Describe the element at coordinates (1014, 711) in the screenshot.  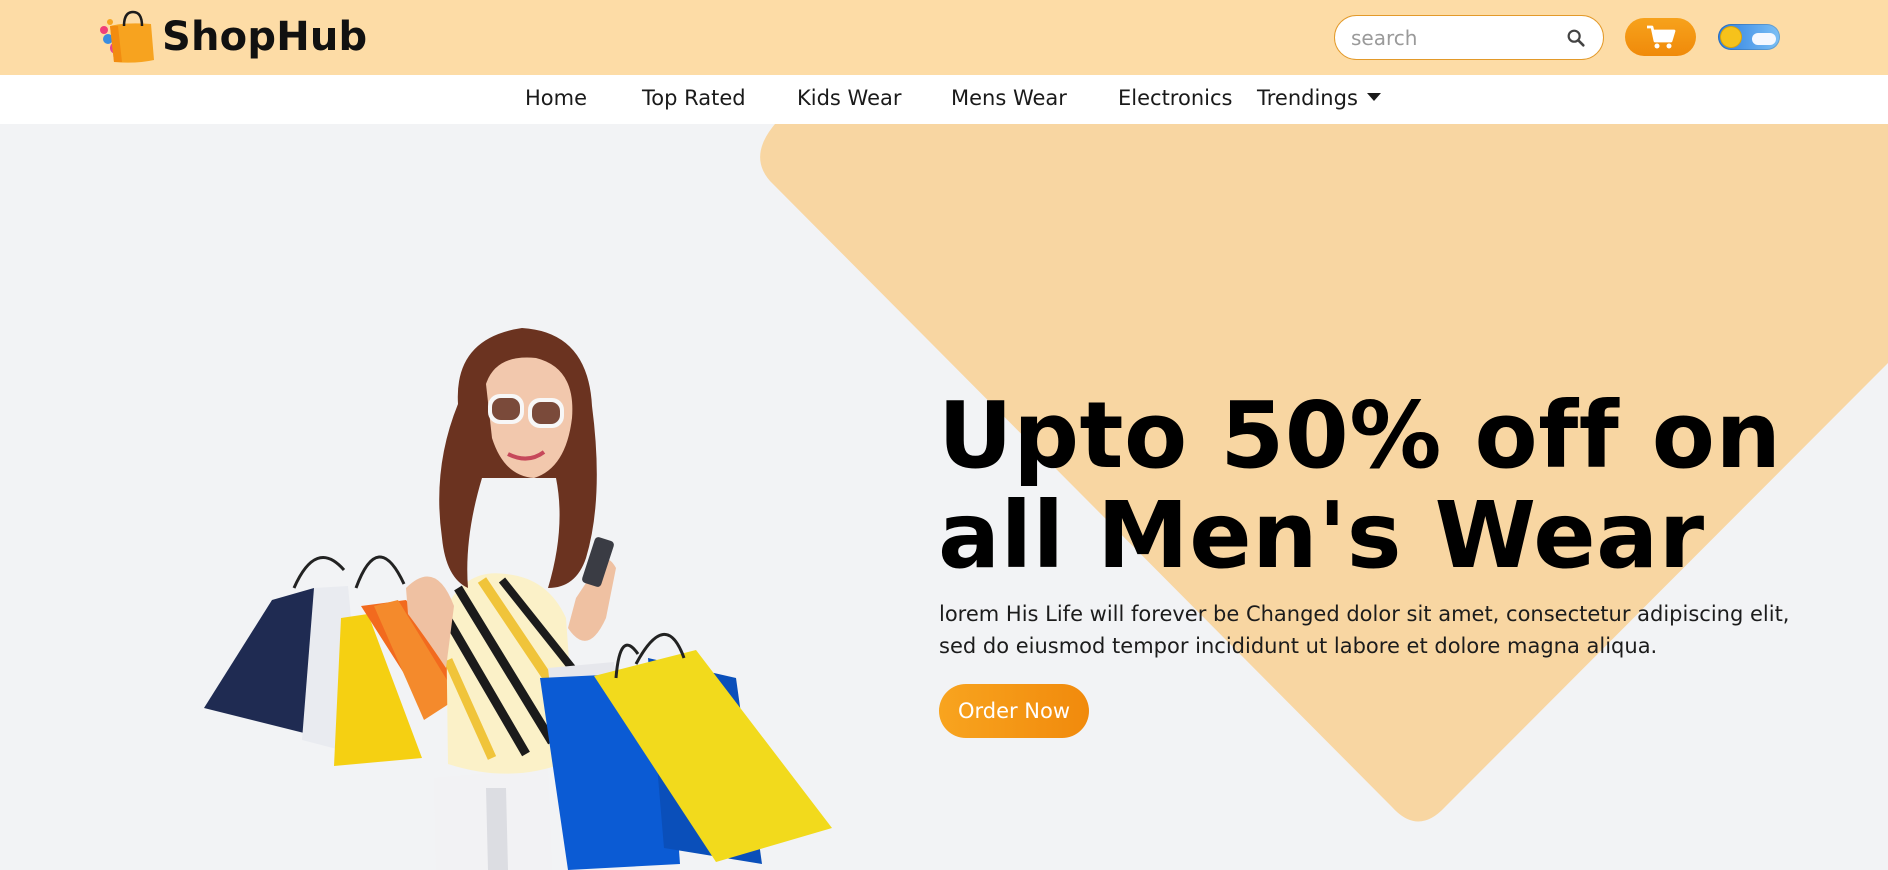
I see `order-now-button: Order Now` at that location.